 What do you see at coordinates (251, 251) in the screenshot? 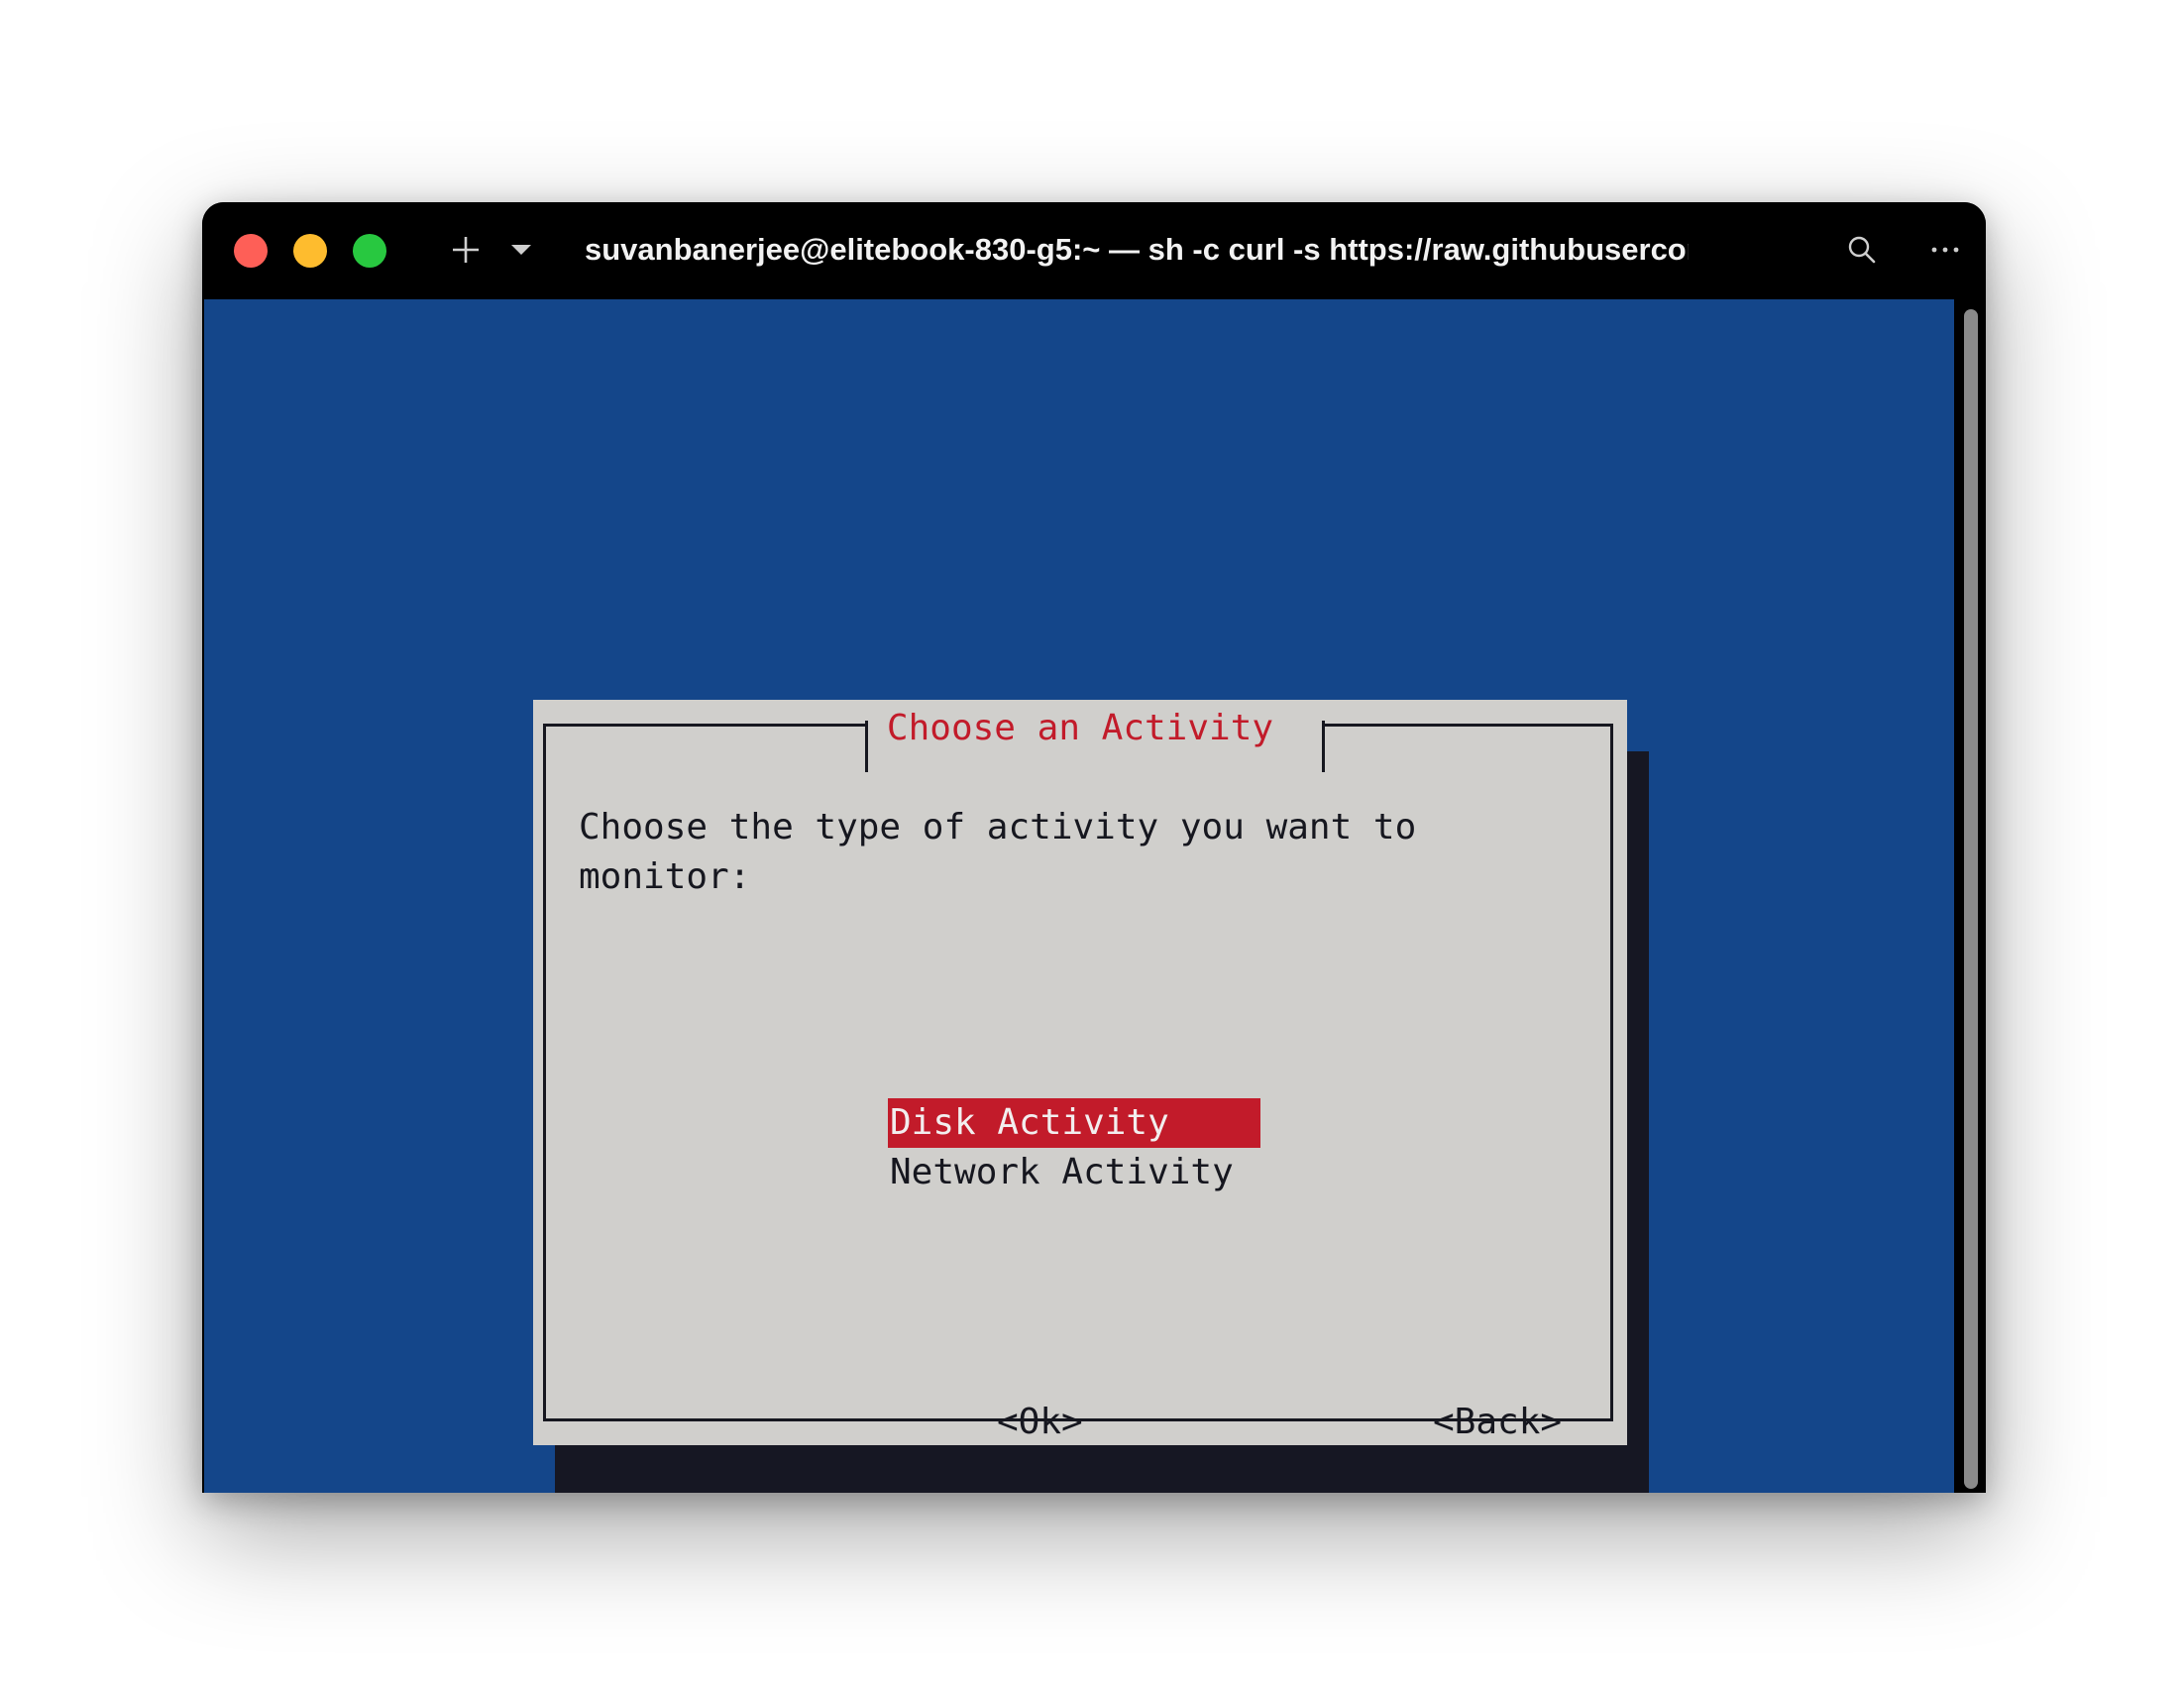
I see `close-icon` at bounding box center [251, 251].